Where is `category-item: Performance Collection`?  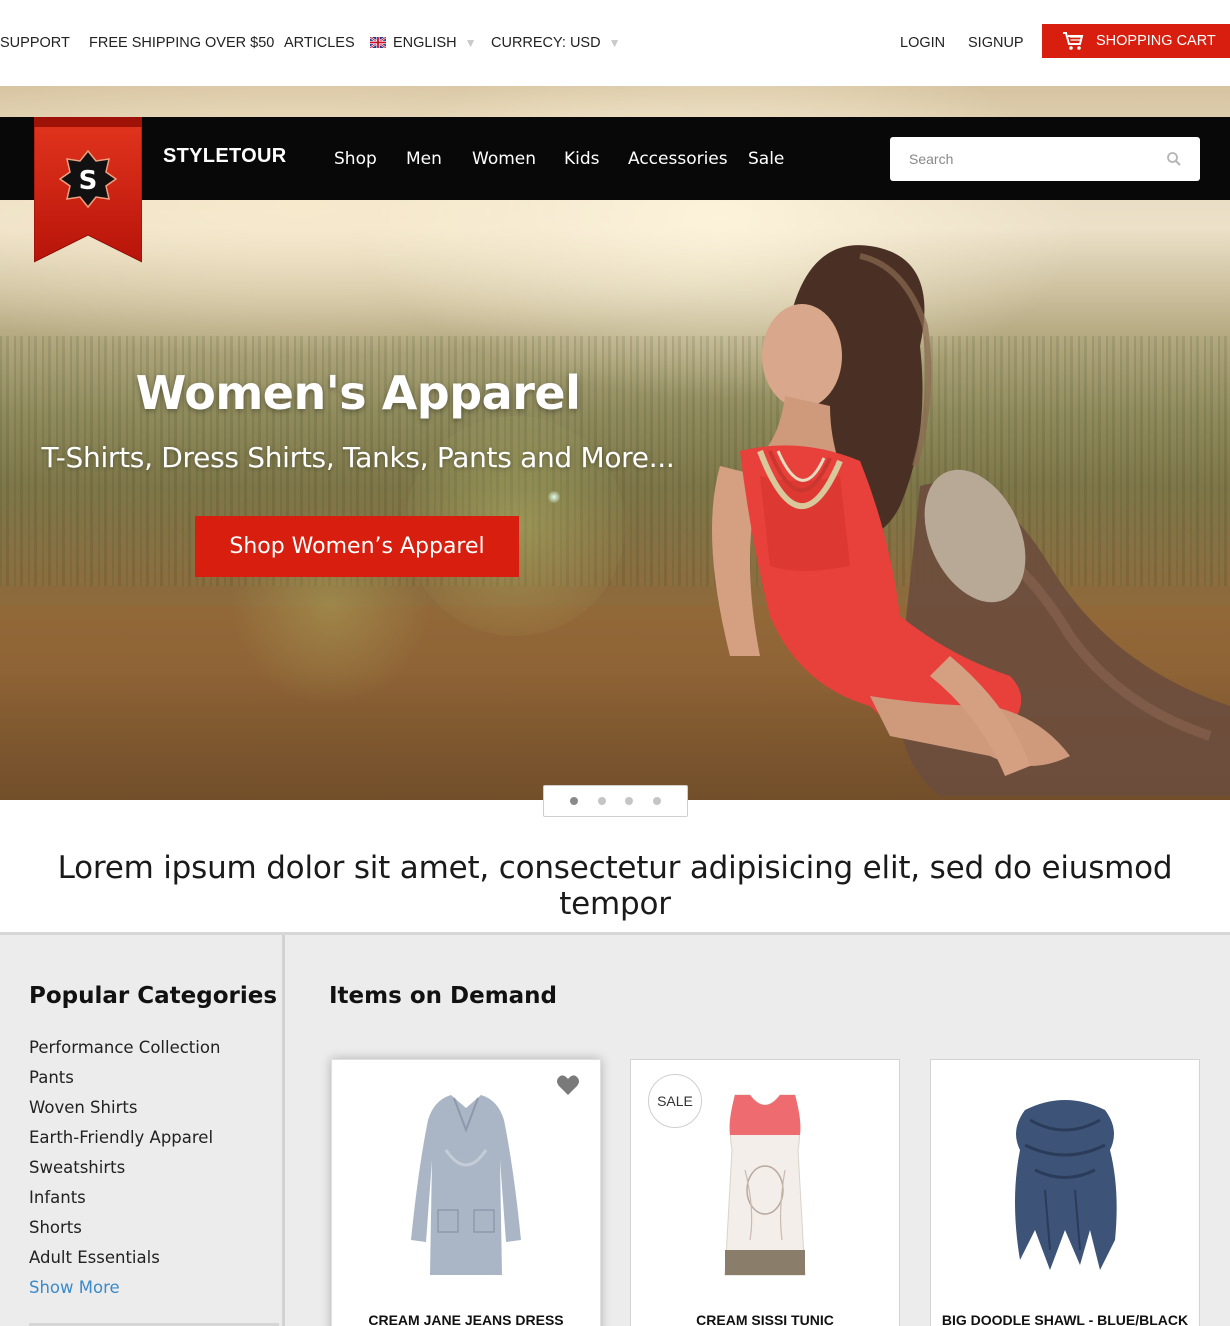
category-item: Performance Collection is located at coordinates (124, 1053).